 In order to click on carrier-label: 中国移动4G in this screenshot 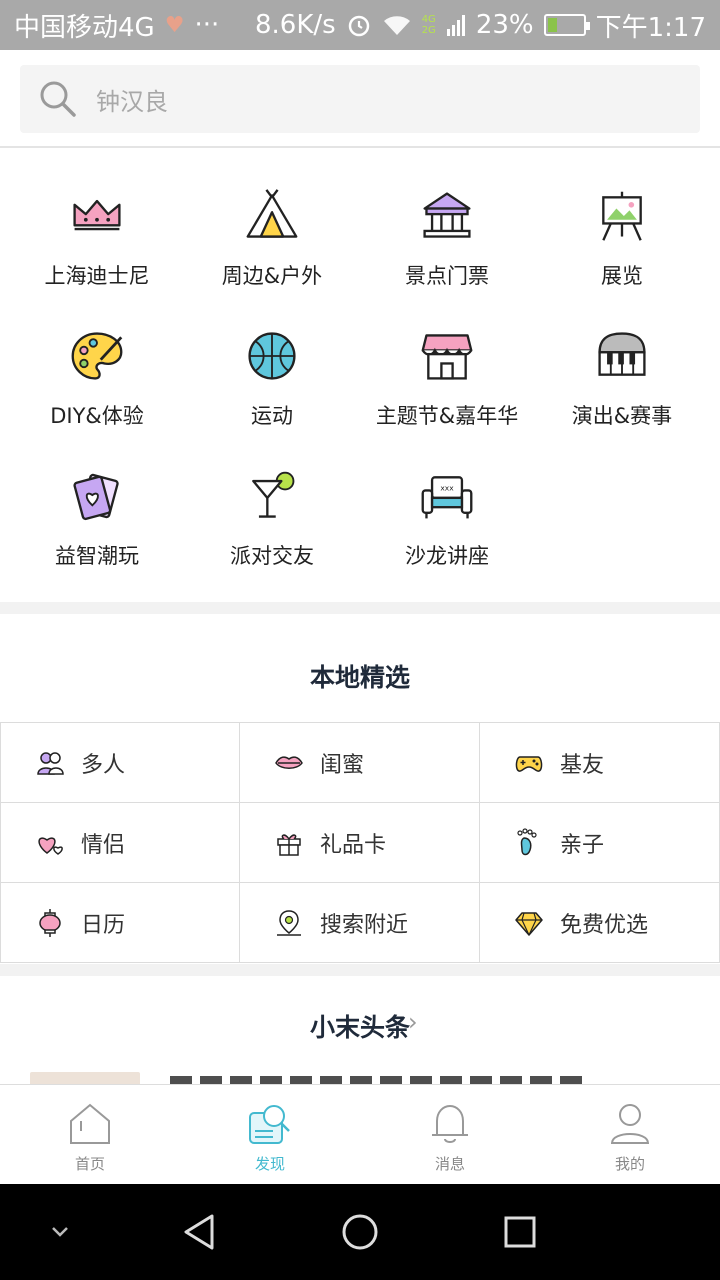, I will do `click(84, 27)`.